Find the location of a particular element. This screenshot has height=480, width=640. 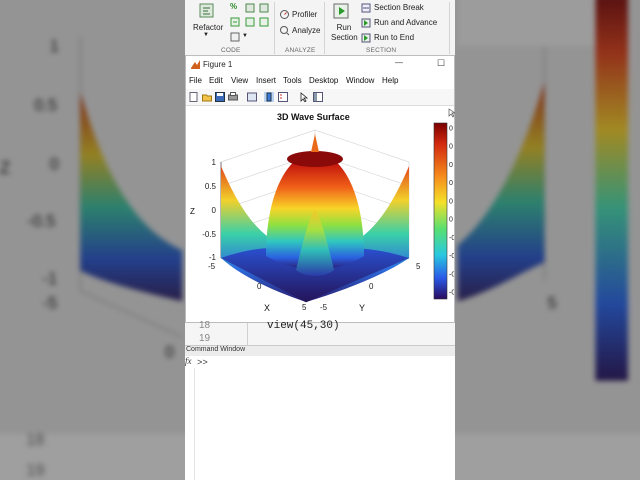

refactor-button: Refactor is located at coordinates (208, 27).